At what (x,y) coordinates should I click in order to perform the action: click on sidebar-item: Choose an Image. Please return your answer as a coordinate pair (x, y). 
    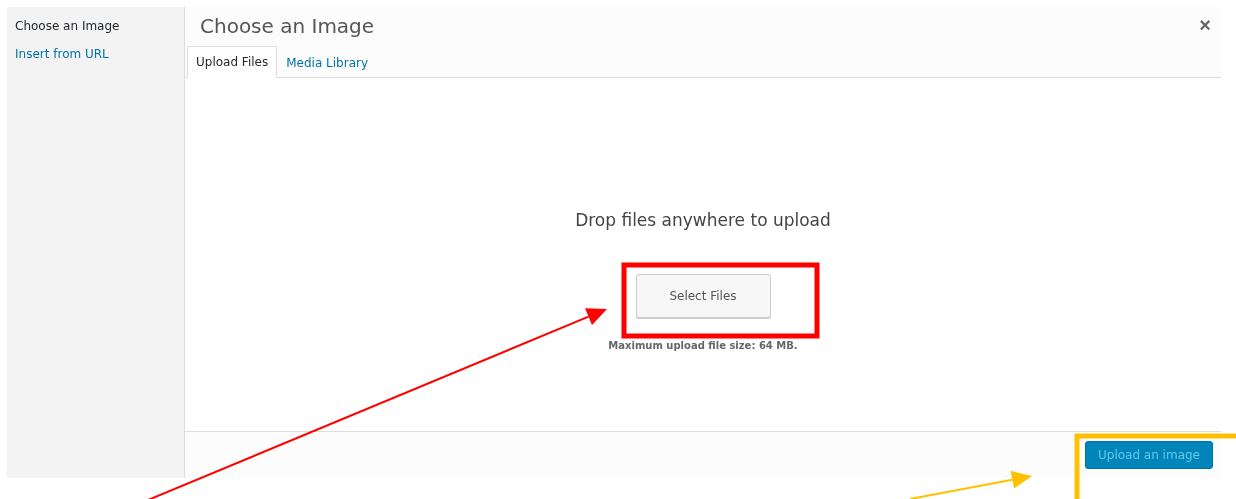
    Looking at the image, I should click on (95, 26).